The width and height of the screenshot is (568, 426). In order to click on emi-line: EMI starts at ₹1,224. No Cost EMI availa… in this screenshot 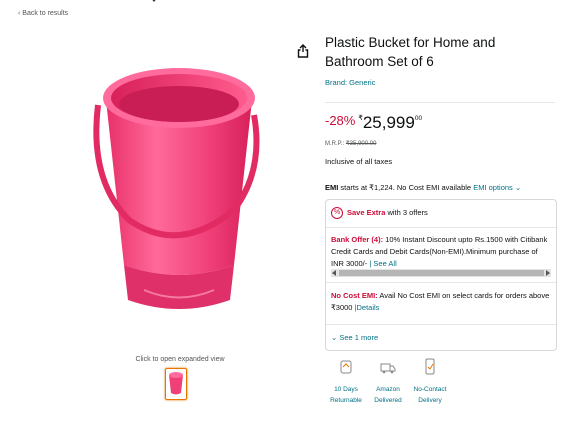, I will do `click(423, 187)`.